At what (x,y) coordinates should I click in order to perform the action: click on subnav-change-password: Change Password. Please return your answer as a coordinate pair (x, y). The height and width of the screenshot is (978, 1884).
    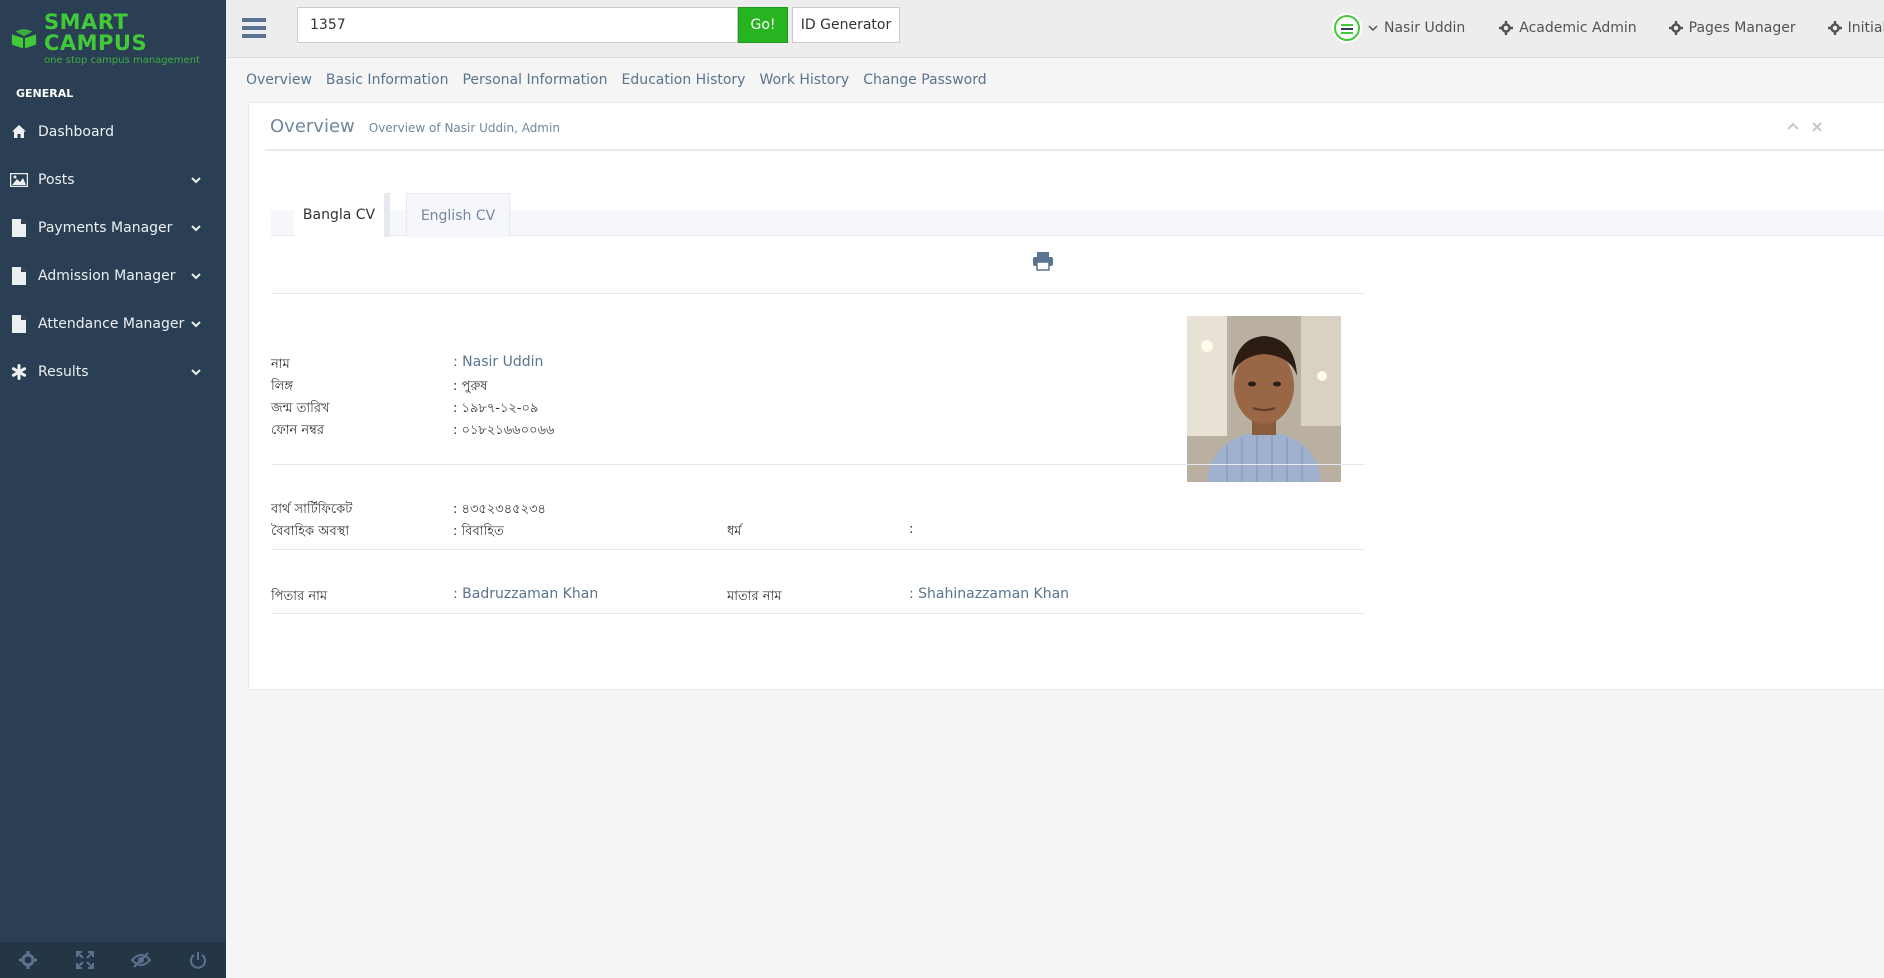
    Looking at the image, I should click on (924, 80).